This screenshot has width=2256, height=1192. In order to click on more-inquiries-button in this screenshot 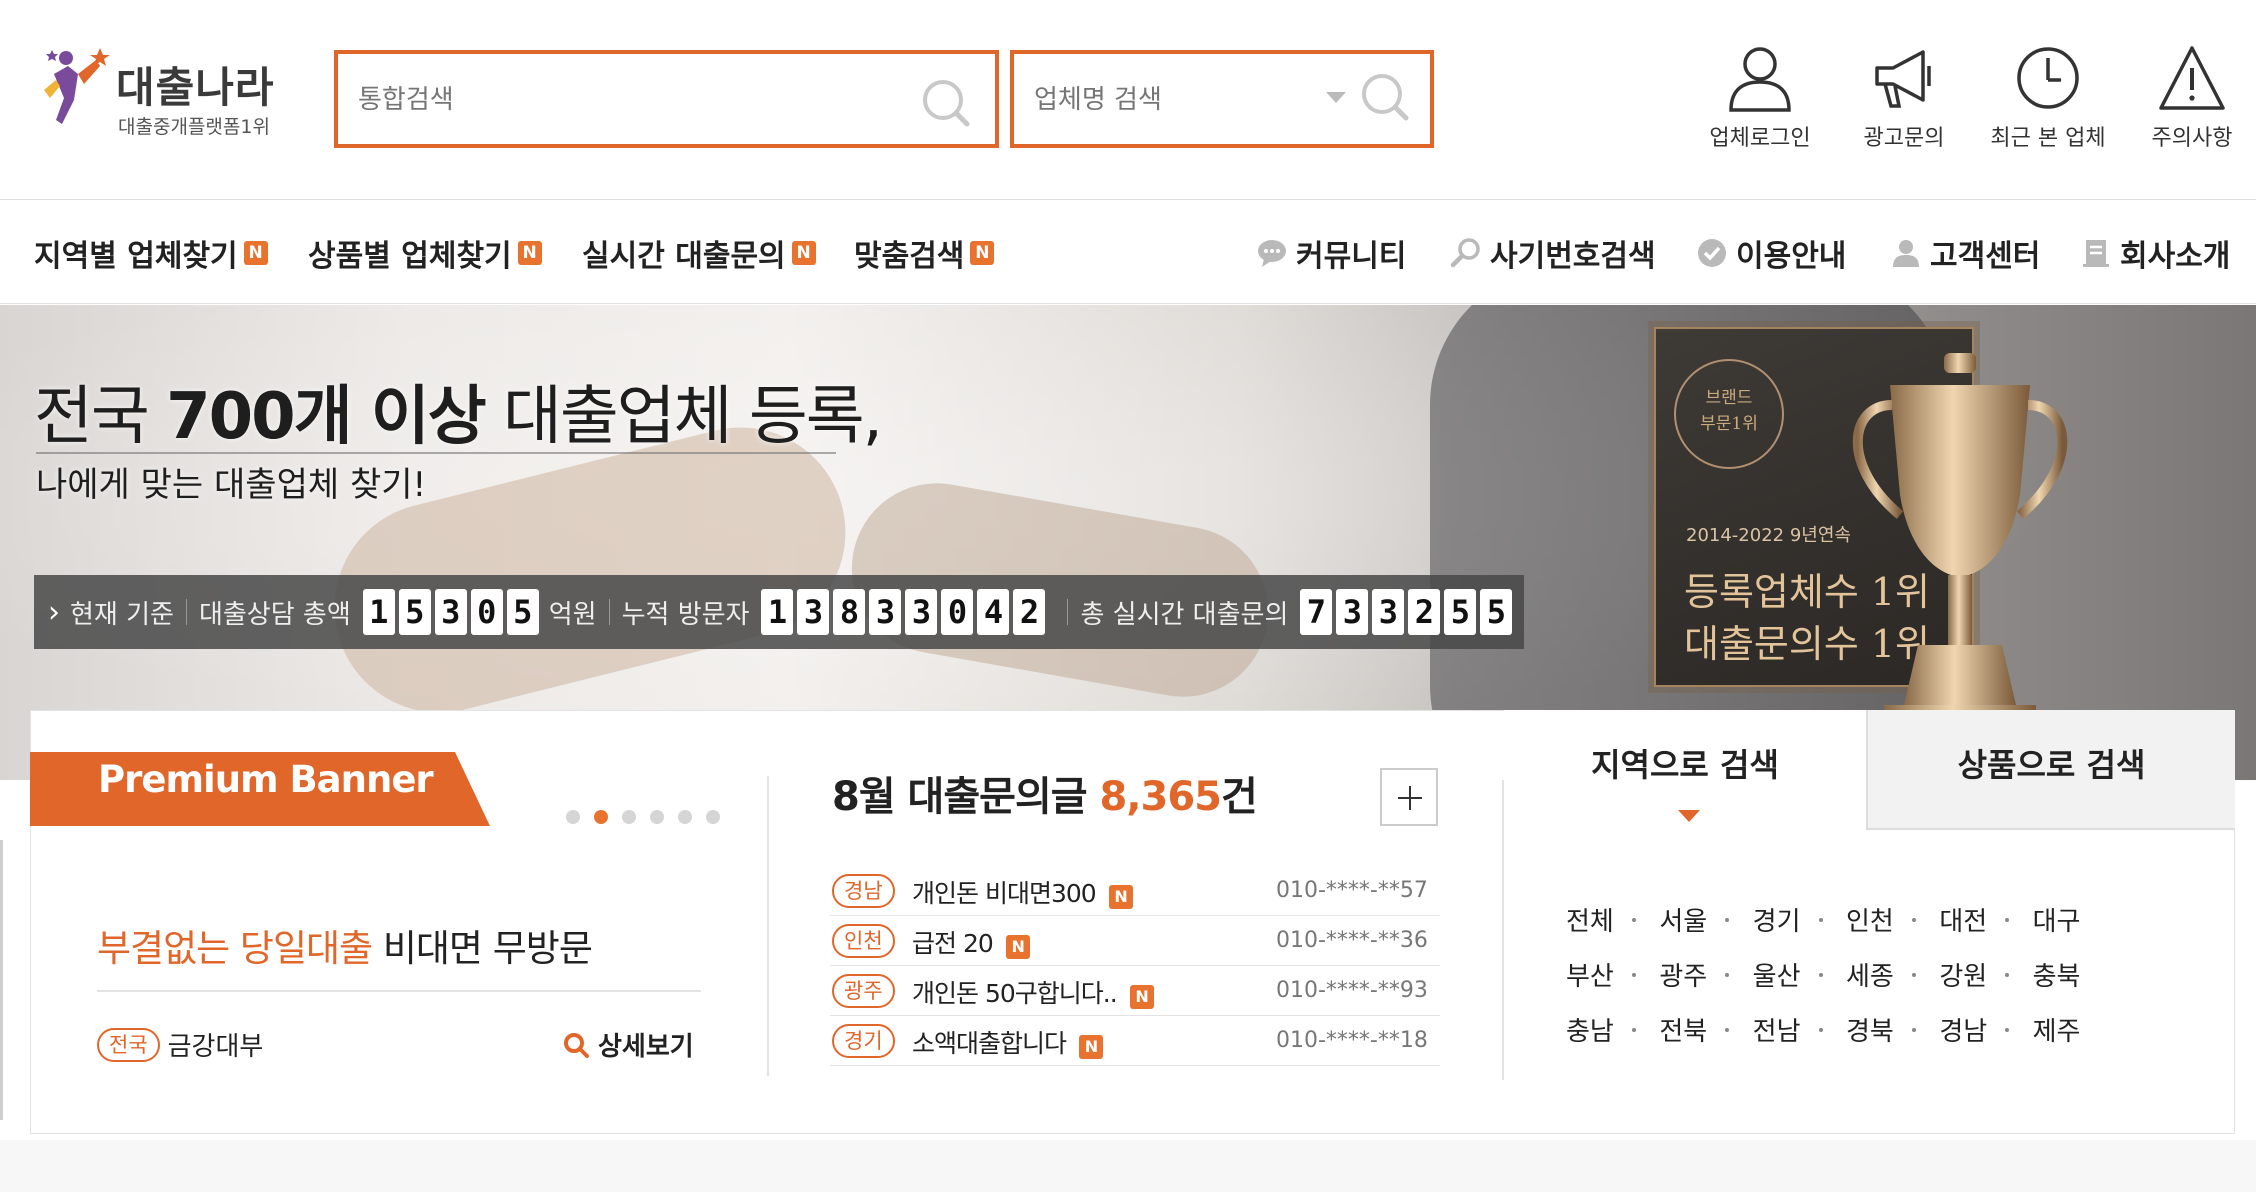, I will do `click(1409, 797)`.